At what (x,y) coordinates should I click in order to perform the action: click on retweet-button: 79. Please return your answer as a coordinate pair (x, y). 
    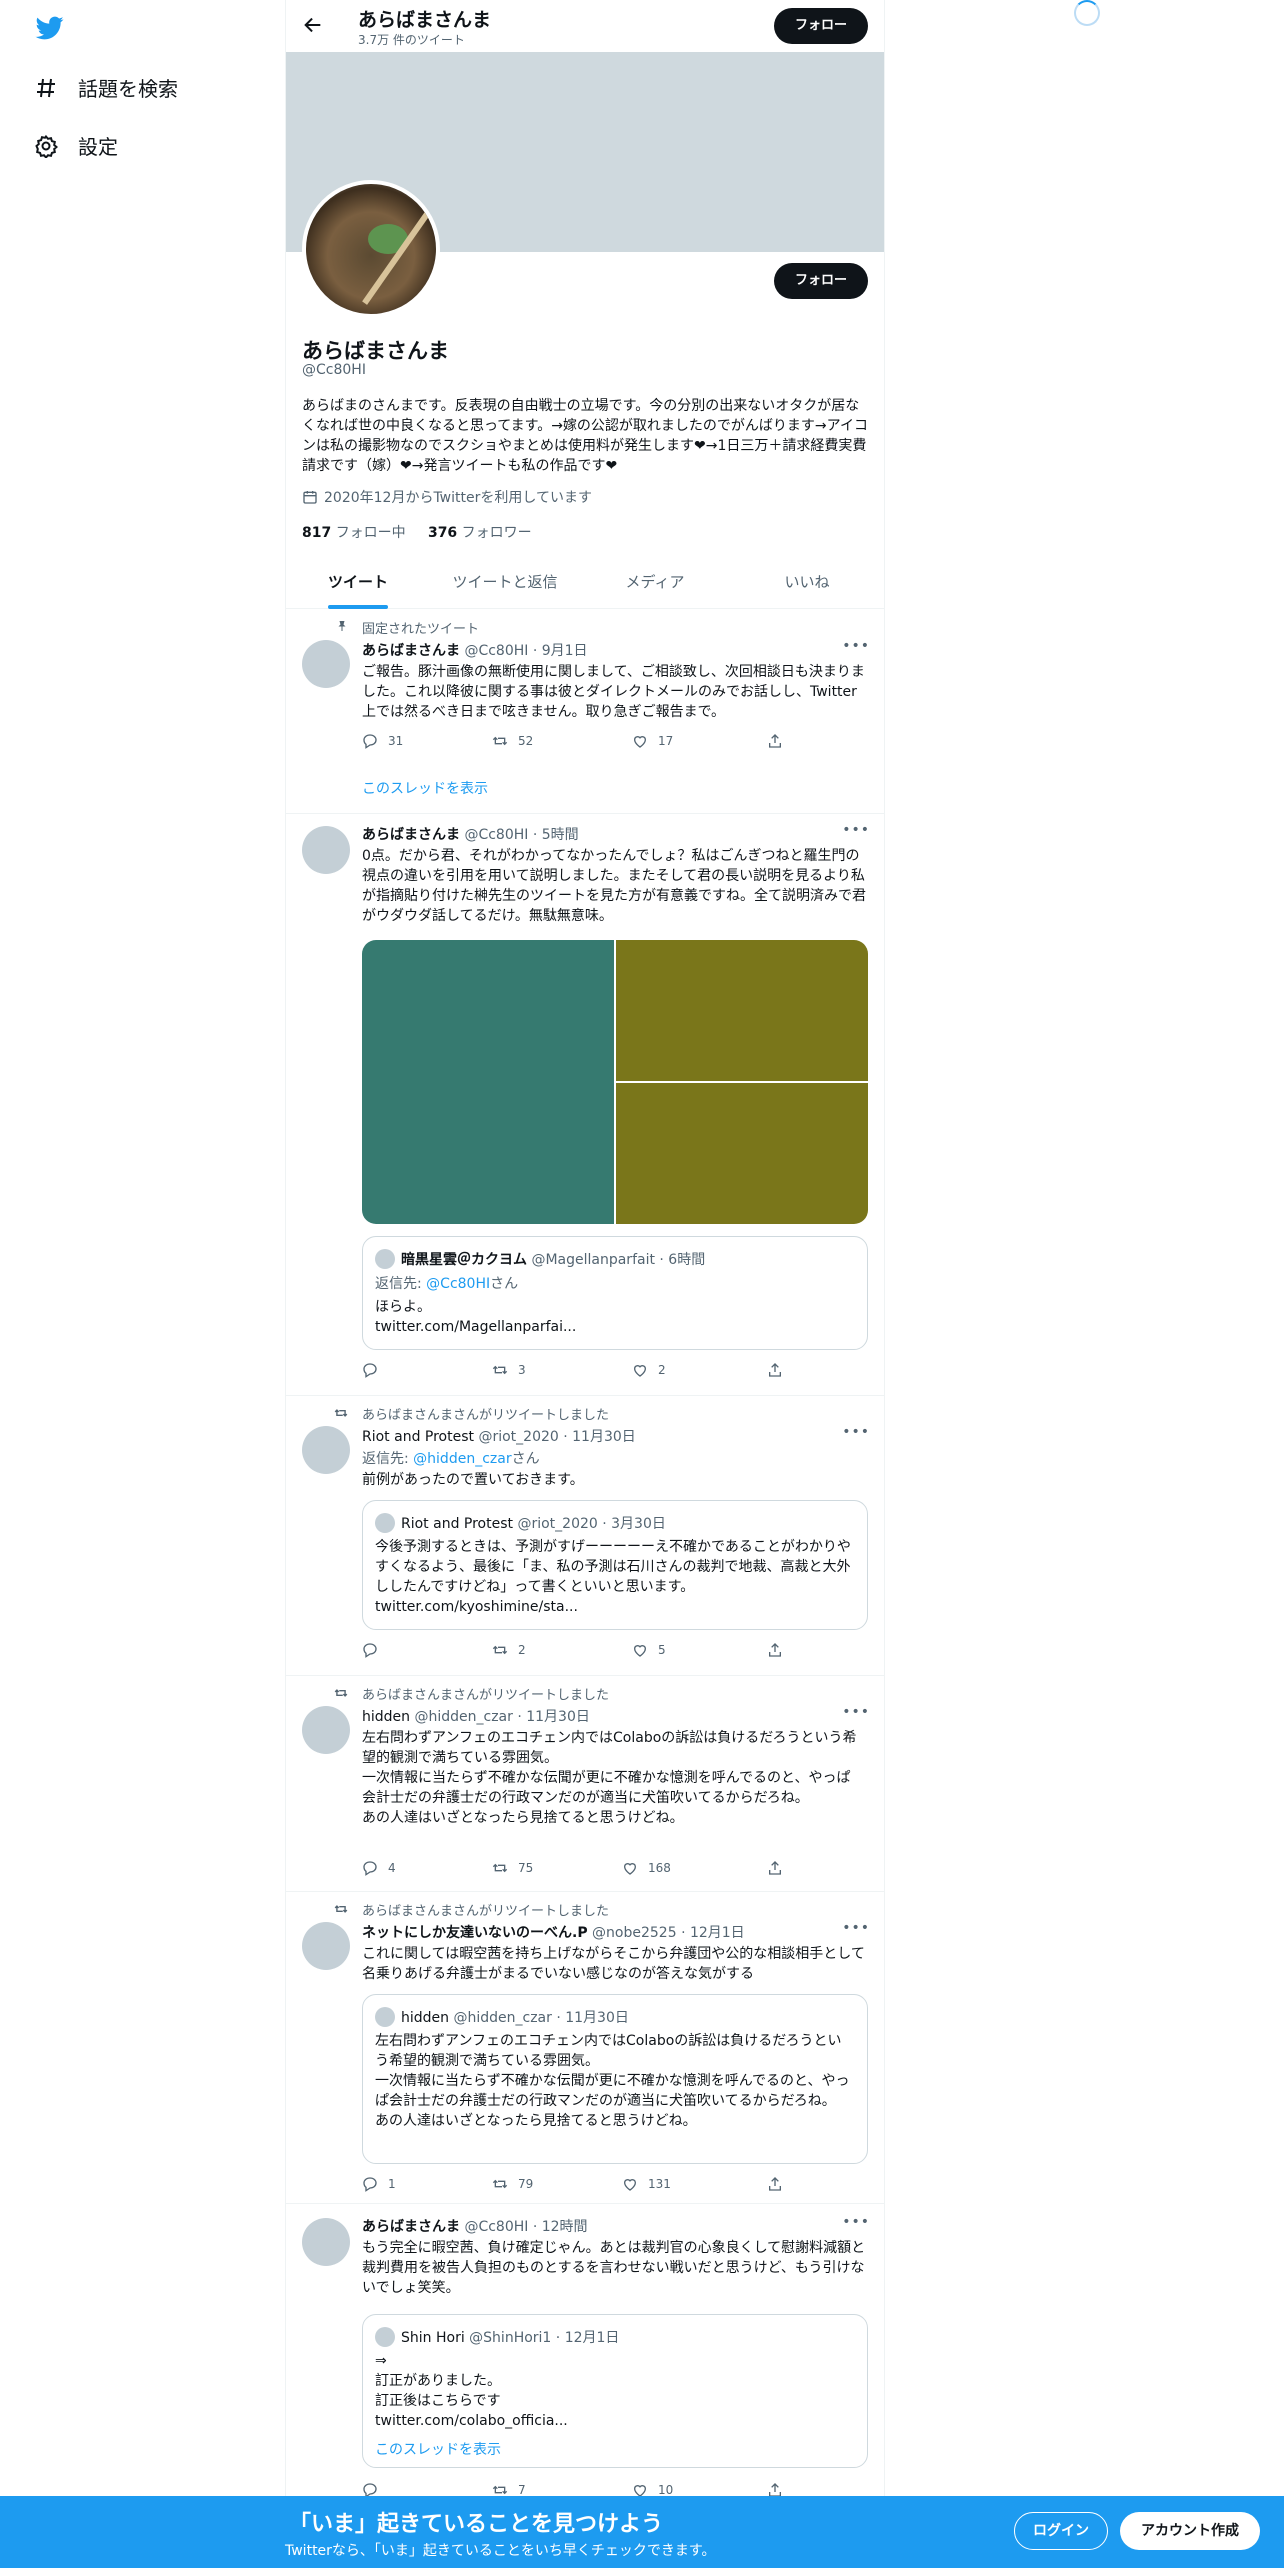
    Looking at the image, I should click on (512, 2184).